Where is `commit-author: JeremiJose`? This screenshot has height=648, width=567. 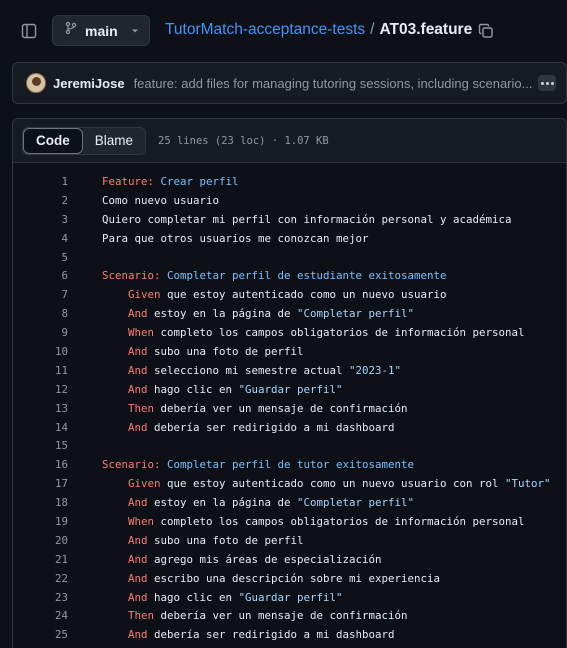
commit-author: JeremiJose is located at coordinates (89, 83).